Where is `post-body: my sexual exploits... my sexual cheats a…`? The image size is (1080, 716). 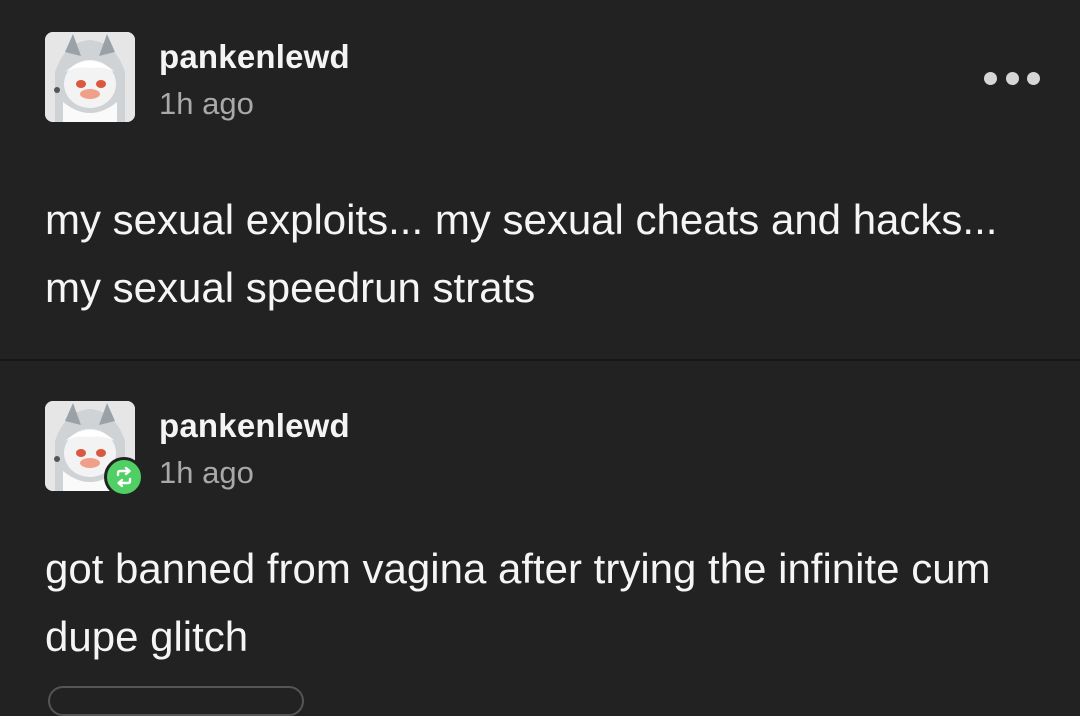 post-body: my sexual exploits... my sexual cheats a… is located at coordinates (521, 253).